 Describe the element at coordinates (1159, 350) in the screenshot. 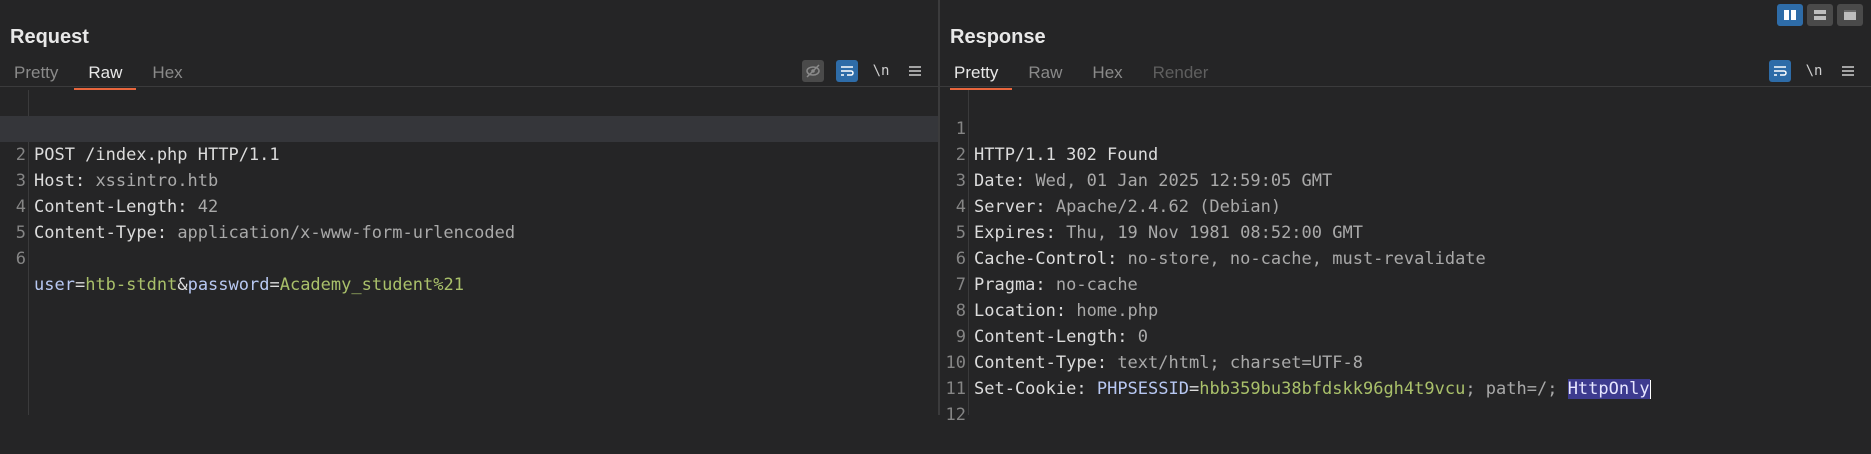

I see `code-line: 9 Content-Type: text/html; charset=UTF-8` at that location.